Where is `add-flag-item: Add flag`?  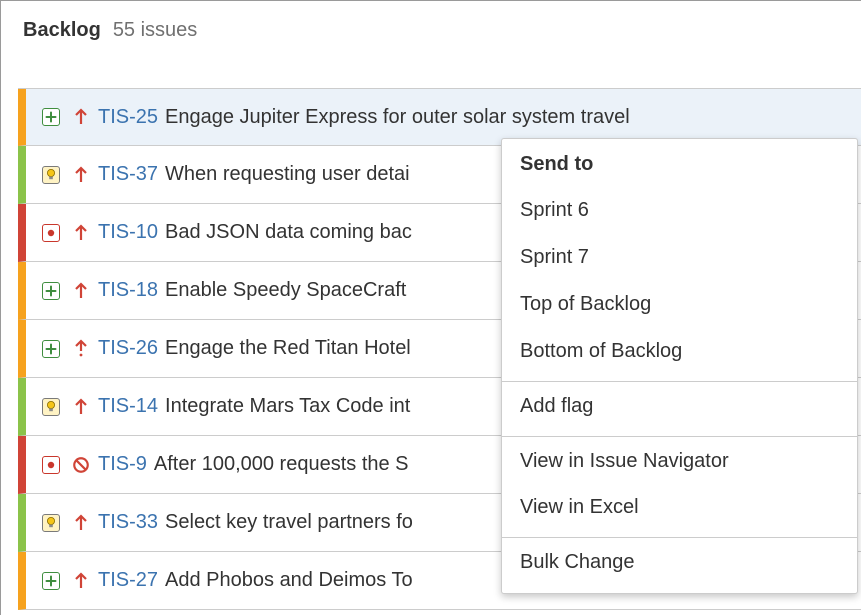
add-flag-item: Add flag is located at coordinates (556, 406).